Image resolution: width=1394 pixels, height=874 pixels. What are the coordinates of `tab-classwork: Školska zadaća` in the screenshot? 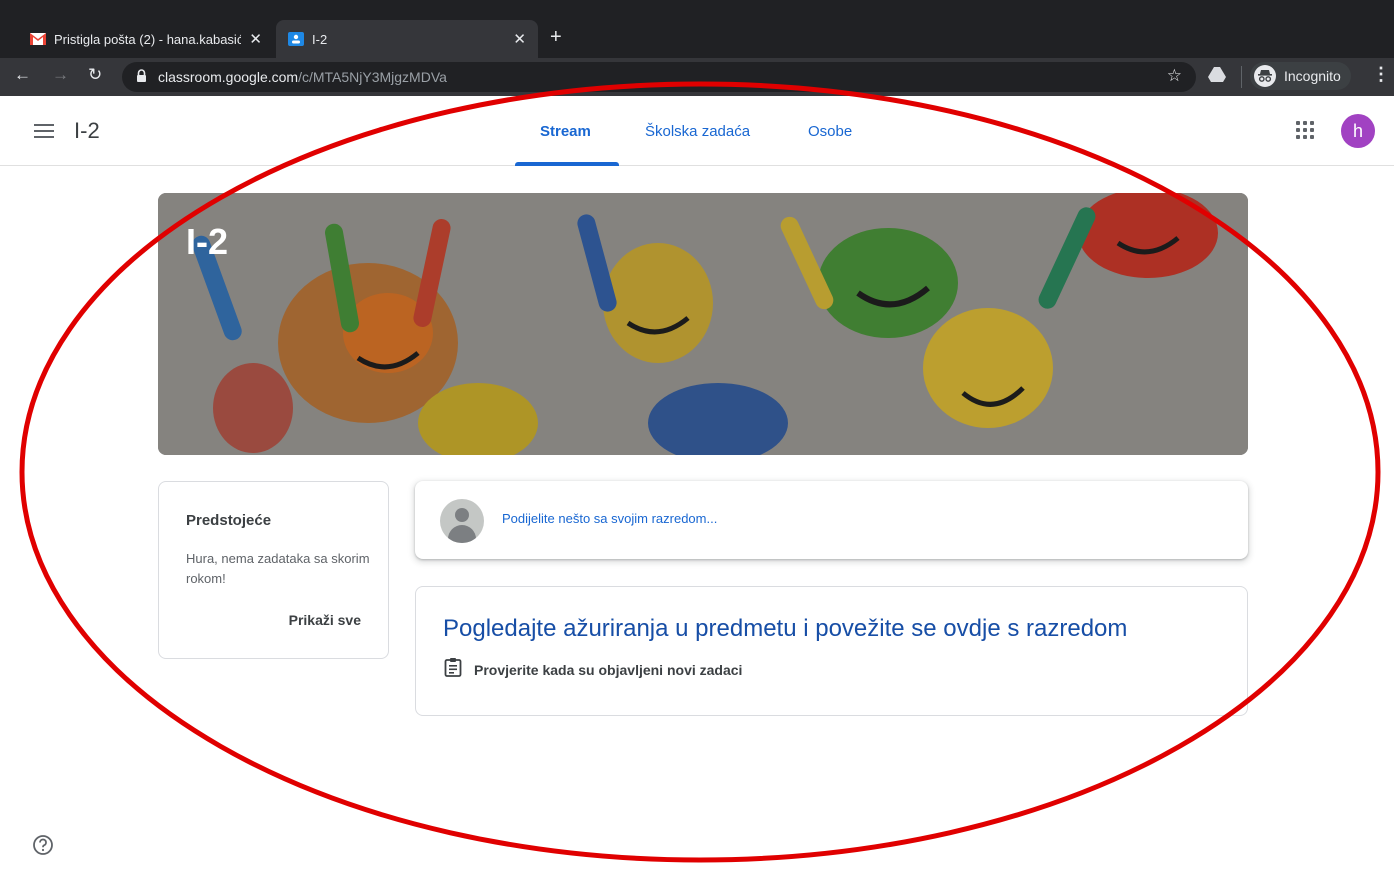 It's located at (697, 131).